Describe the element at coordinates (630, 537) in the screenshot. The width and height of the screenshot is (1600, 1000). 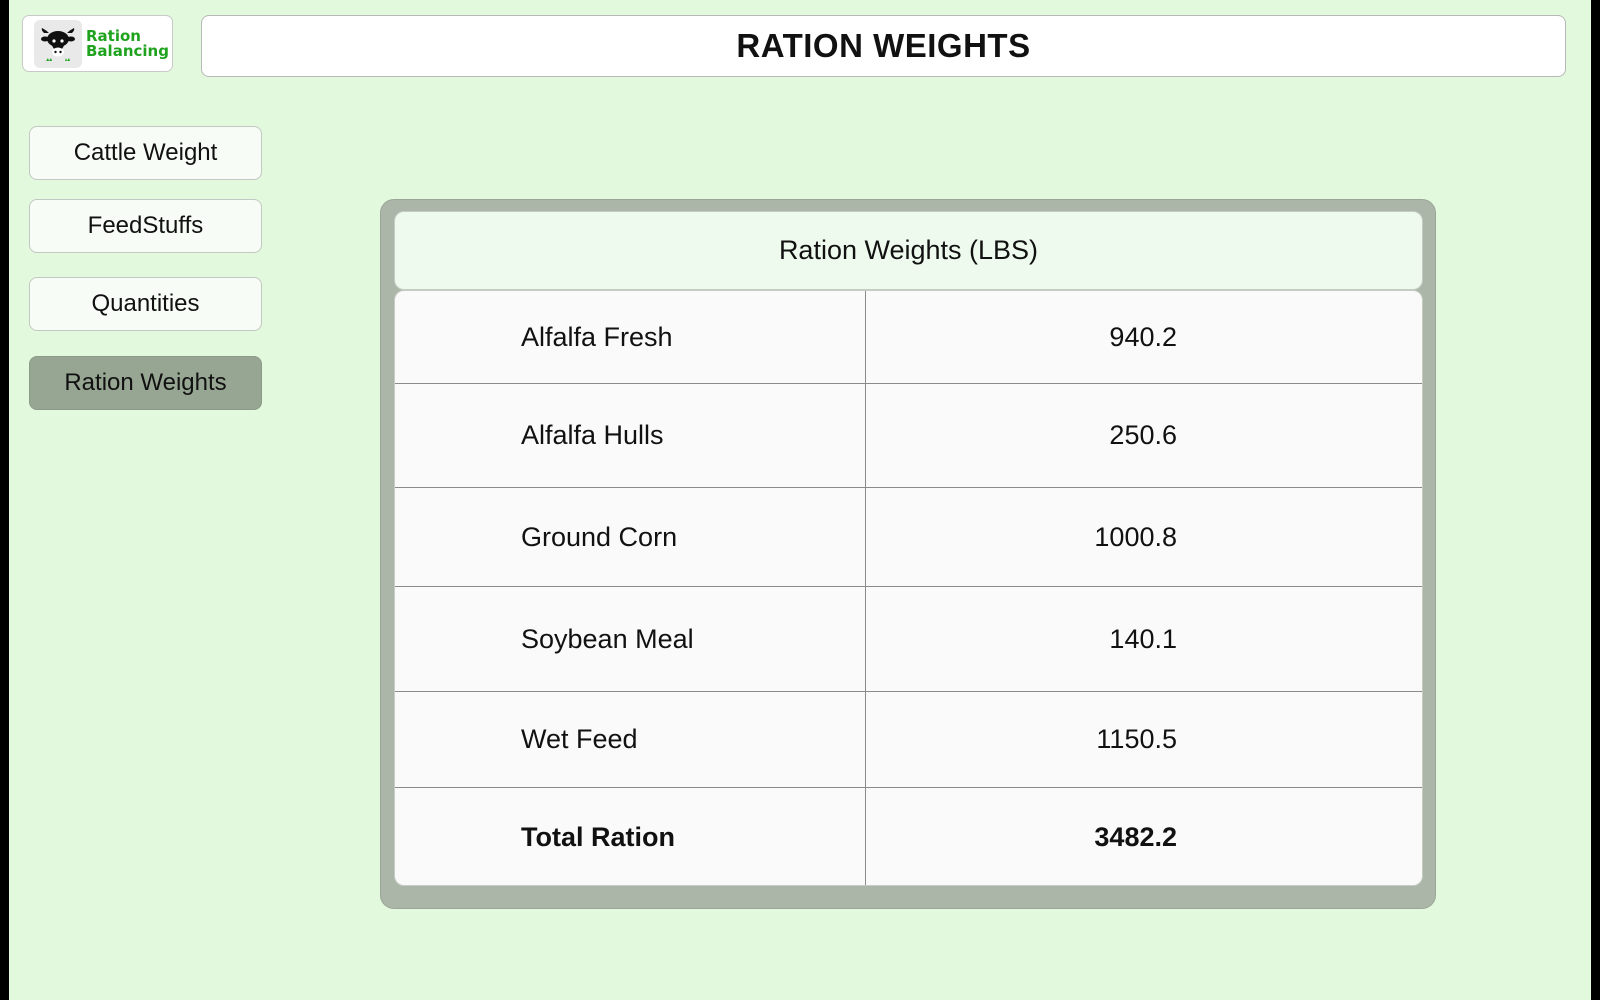
I see `feed-name: Ground Corn` at that location.